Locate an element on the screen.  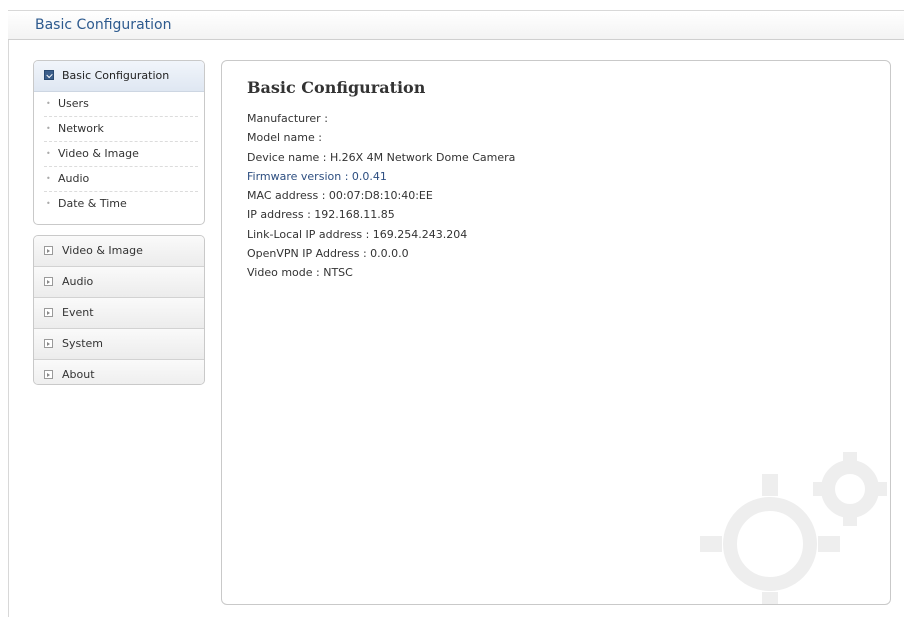
sidebar-group-basic-configuration: Basic Configuration is located at coordinates (119, 76).